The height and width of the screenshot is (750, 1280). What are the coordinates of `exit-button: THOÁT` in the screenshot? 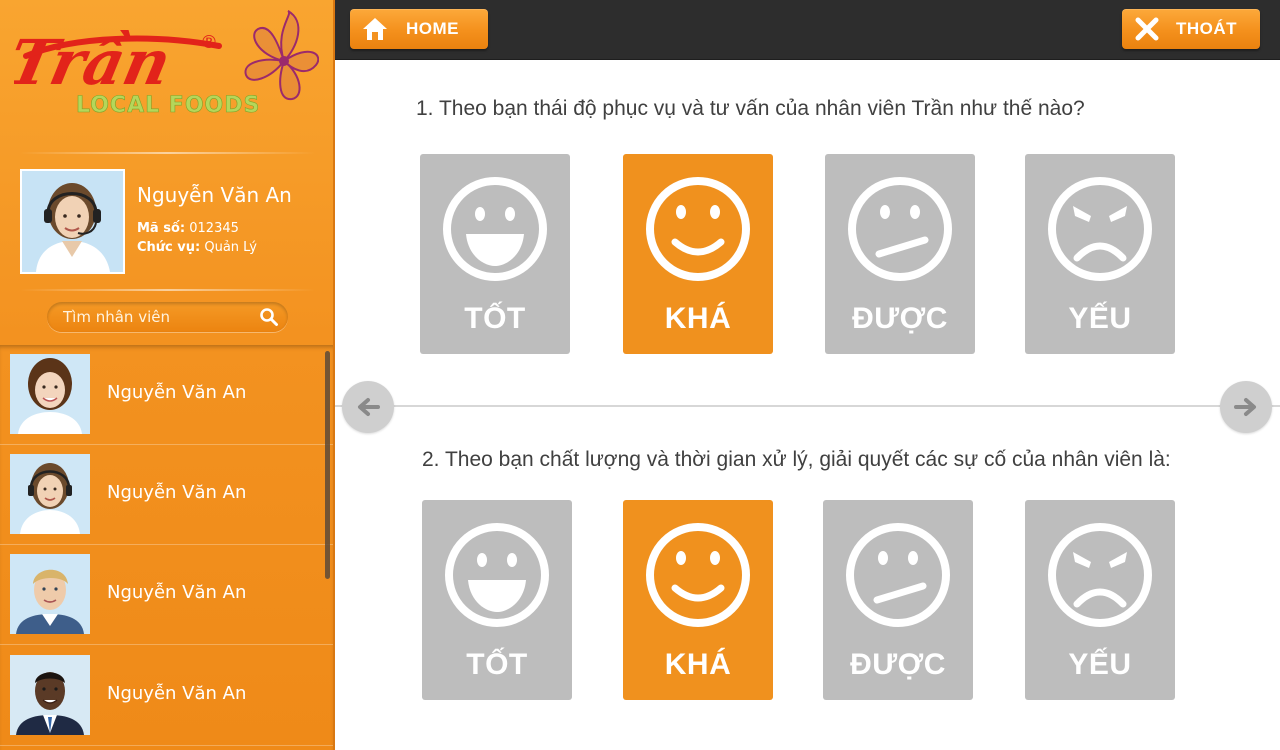 It's located at (1191, 29).